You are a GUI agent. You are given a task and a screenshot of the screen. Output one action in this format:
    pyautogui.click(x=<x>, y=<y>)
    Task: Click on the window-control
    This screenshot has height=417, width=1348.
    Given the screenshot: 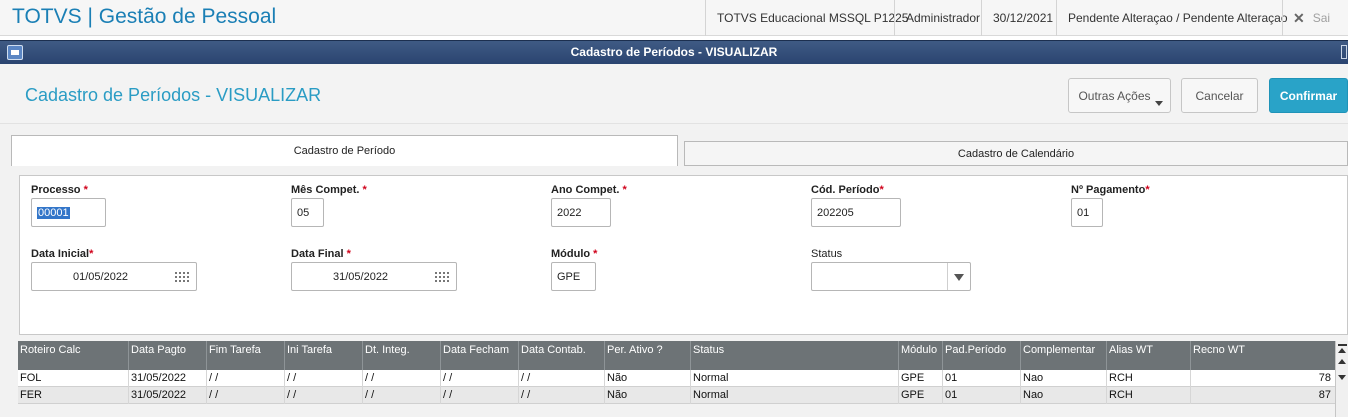 What is the action you would take?
    pyautogui.click(x=1344, y=52)
    